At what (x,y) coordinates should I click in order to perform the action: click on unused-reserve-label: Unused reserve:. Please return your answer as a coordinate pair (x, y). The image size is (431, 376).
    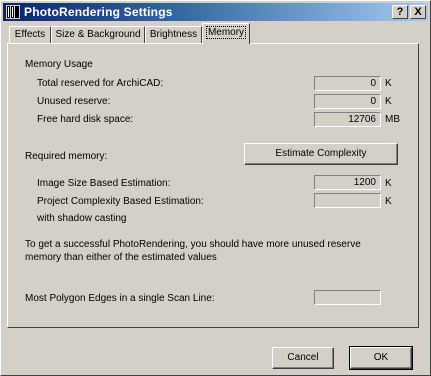
    Looking at the image, I should click on (74, 101).